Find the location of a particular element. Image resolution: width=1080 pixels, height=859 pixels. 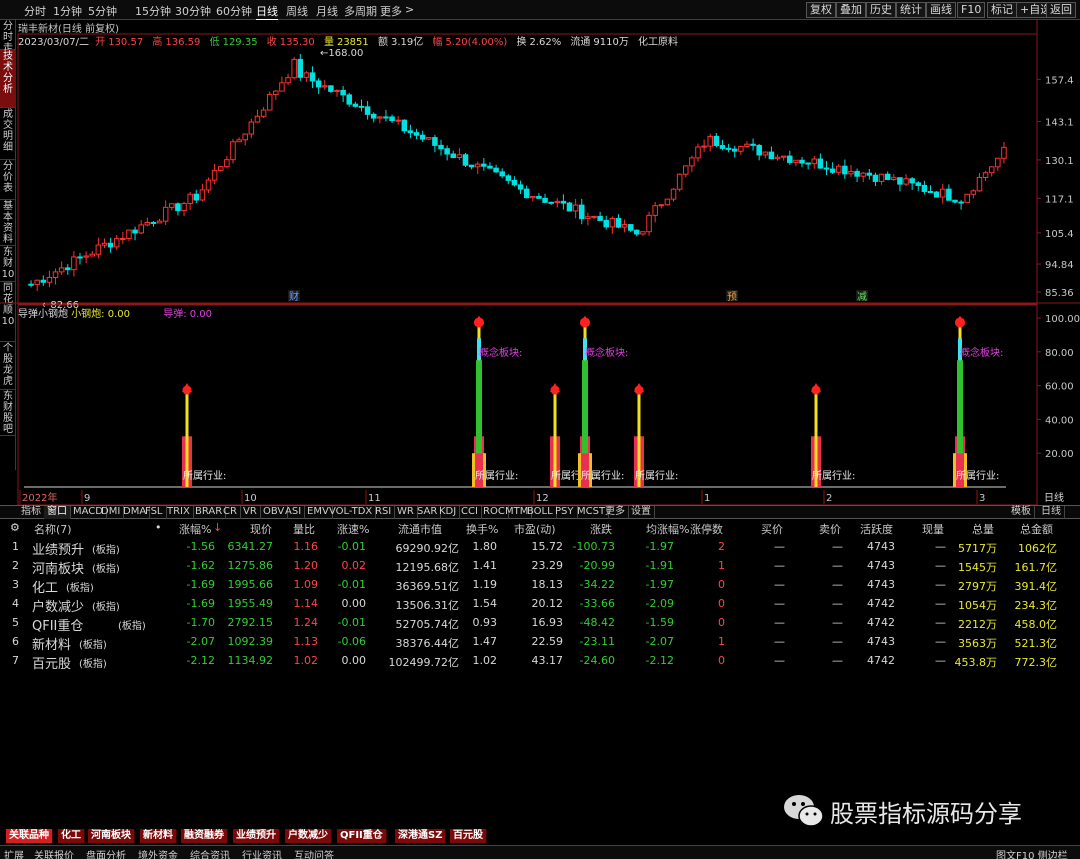

period-tab: 月线 is located at coordinates (327, 11).